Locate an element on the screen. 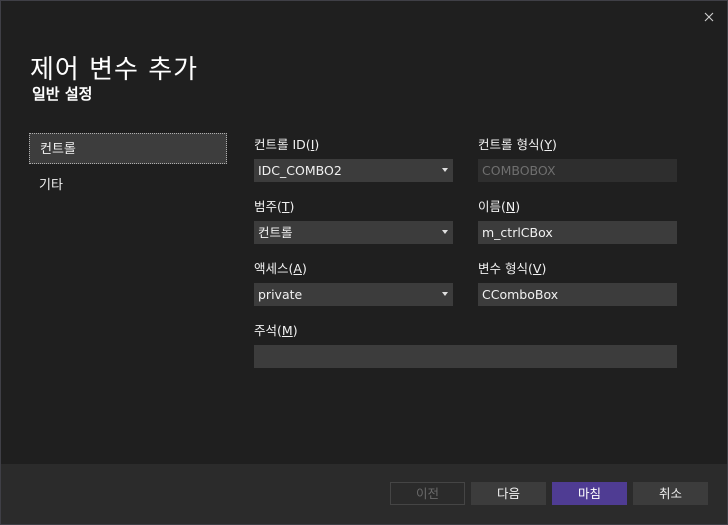 Image resolution: width=728 pixels, height=525 pixels. category-value: 컨트롤 is located at coordinates (275, 232).